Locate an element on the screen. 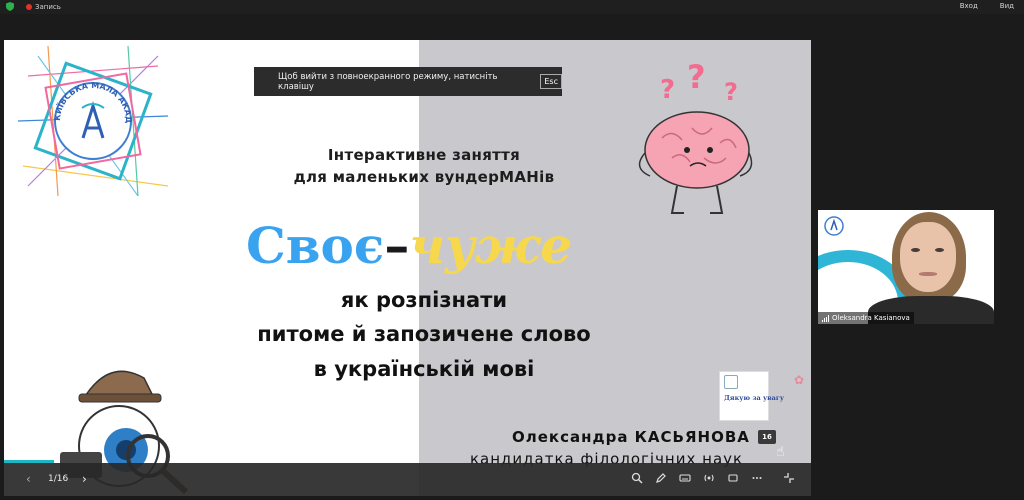 The width and height of the screenshot is (1024, 500). top-bar: Запись Вход Вид is located at coordinates (512, 7).